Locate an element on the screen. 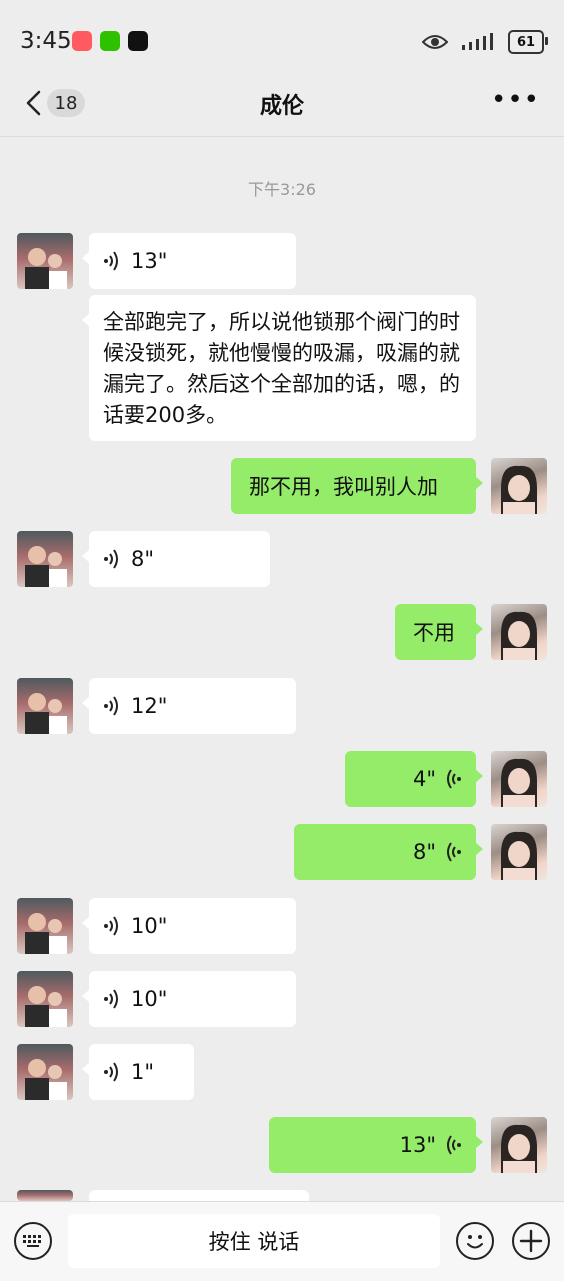  voice-message-bubble: 12" is located at coordinates (189, 706).